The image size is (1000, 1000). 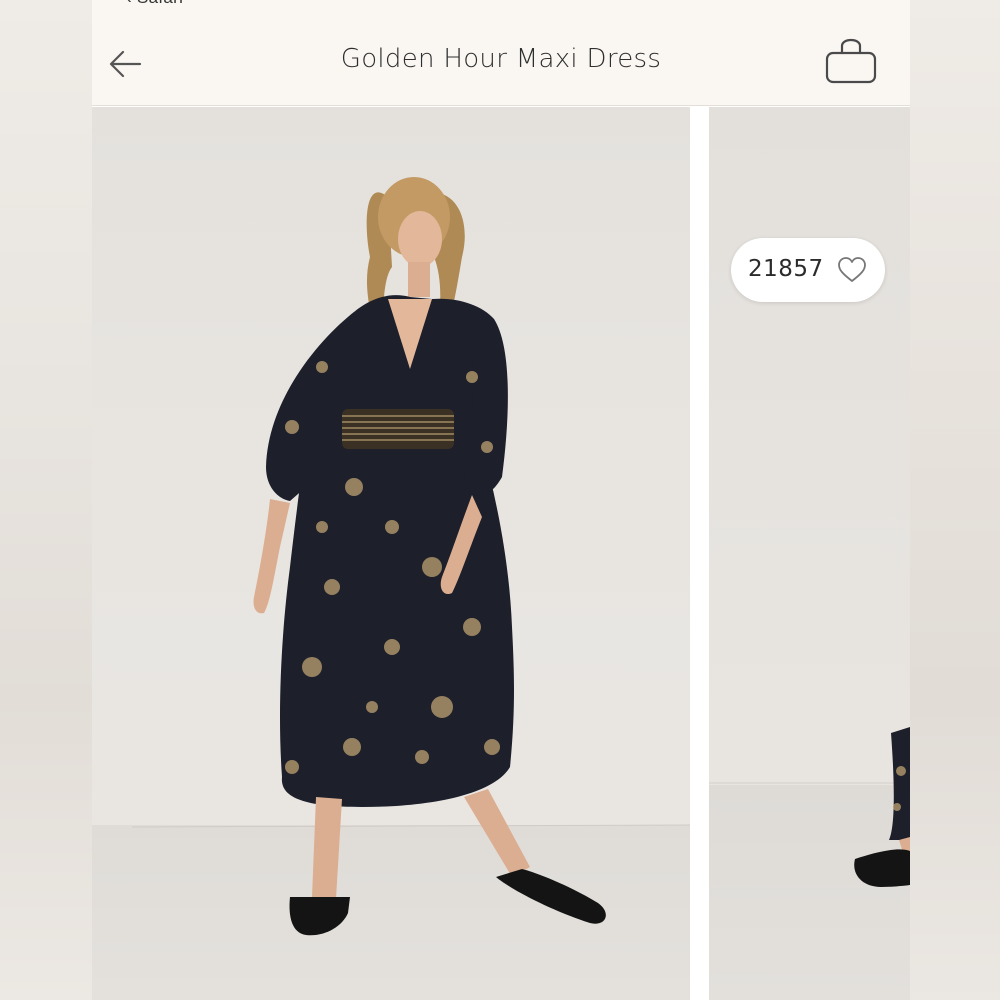 What do you see at coordinates (46, 500) in the screenshot?
I see `blurred-background-left` at bounding box center [46, 500].